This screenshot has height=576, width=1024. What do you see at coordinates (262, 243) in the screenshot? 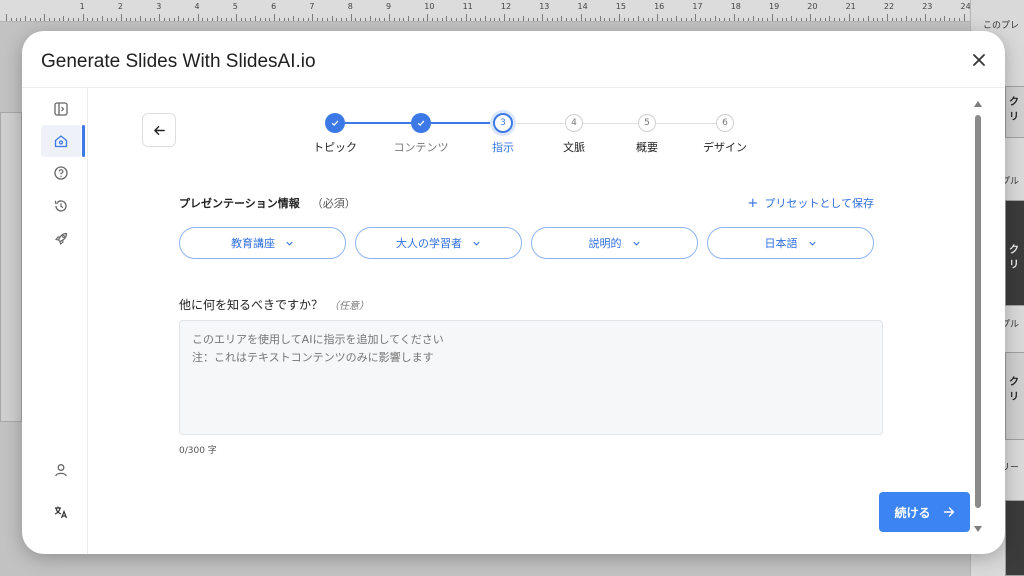
I see `category-select: 教育講座` at bounding box center [262, 243].